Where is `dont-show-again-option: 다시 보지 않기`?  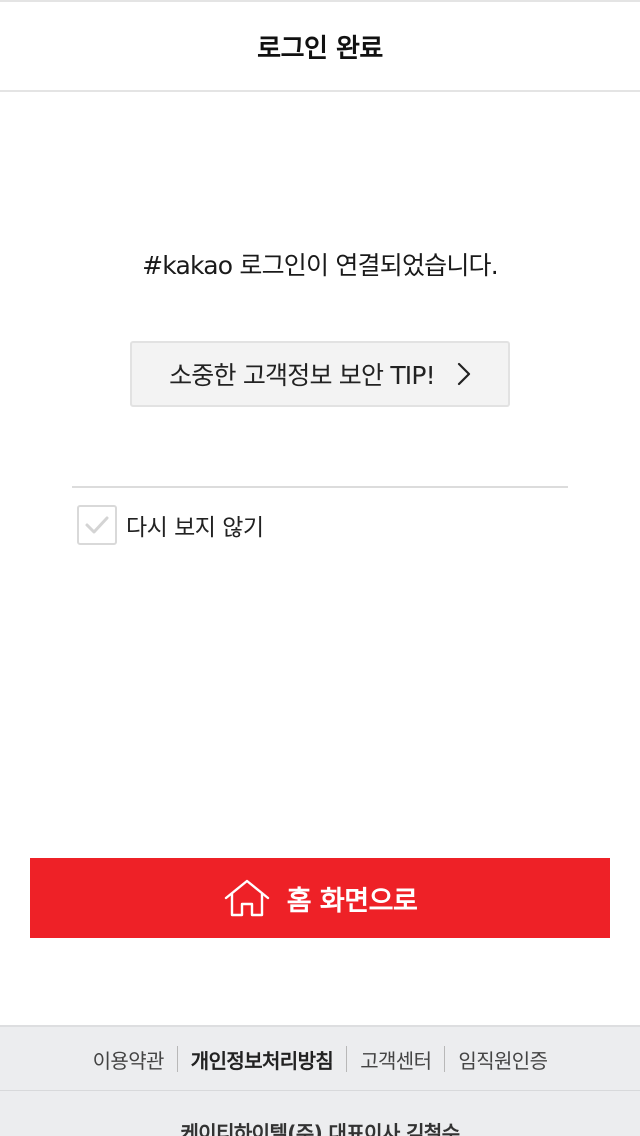
dont-show-again-option: 다시 보지 않기 is located at coordinates (170, 525).